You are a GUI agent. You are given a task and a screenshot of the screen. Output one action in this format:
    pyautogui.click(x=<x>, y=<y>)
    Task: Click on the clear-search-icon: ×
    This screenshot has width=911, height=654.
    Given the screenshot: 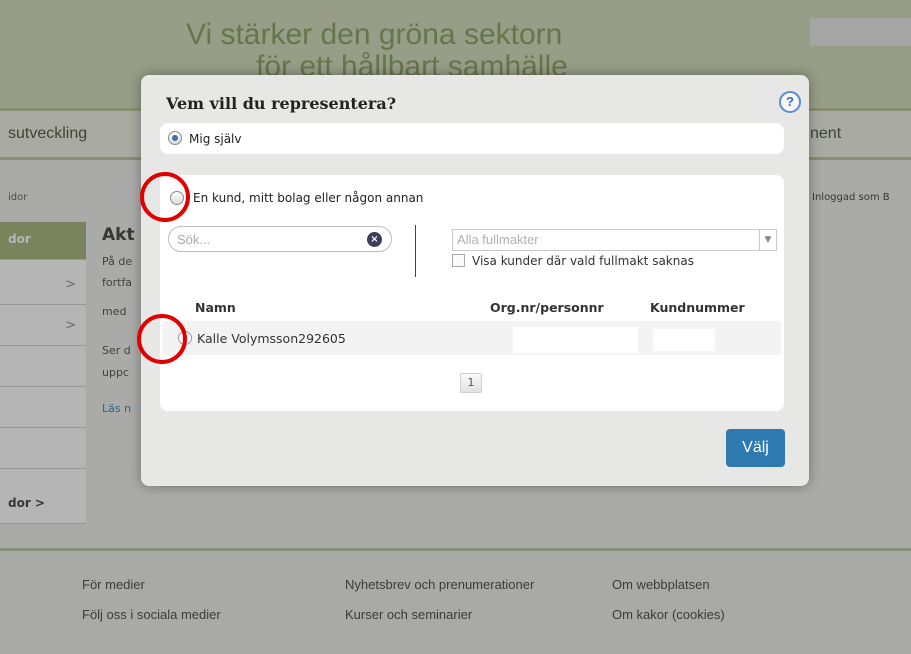 What is the action you would take?
    pyautogui.click(x=374, y=239)
    